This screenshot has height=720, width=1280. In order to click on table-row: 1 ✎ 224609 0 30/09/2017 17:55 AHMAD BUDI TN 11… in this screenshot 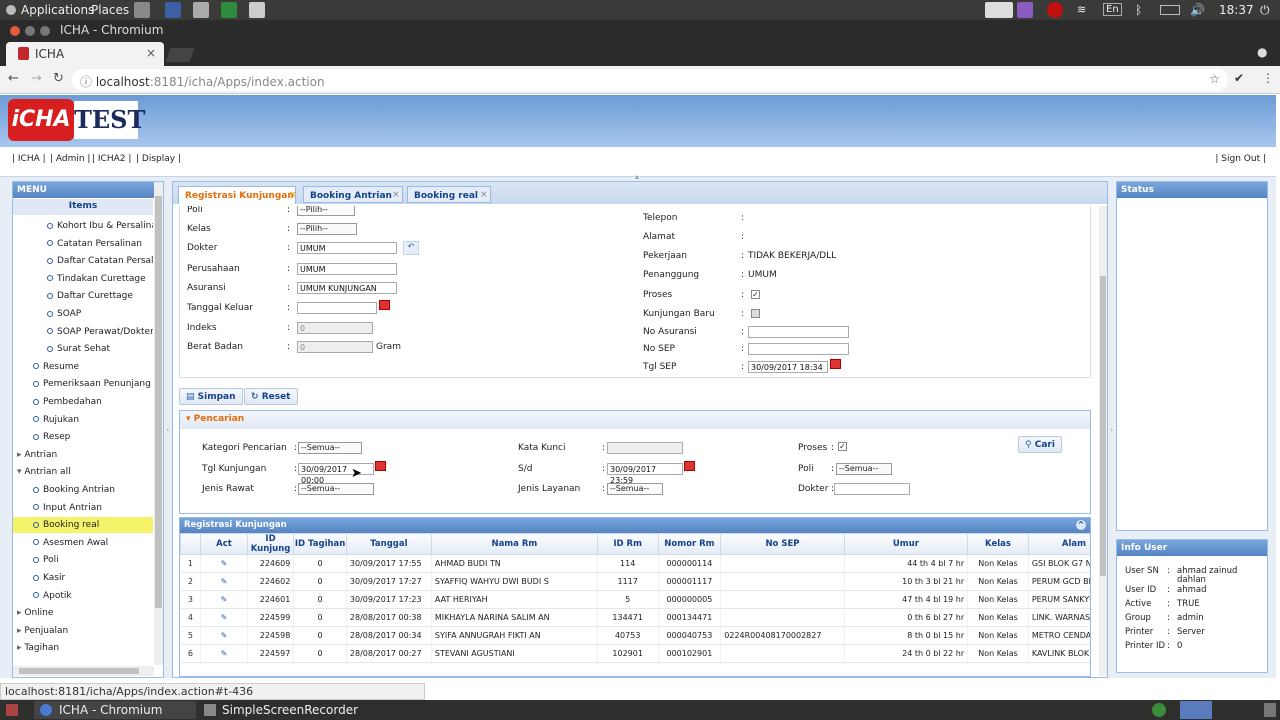, I will do `click(635, 563)`.